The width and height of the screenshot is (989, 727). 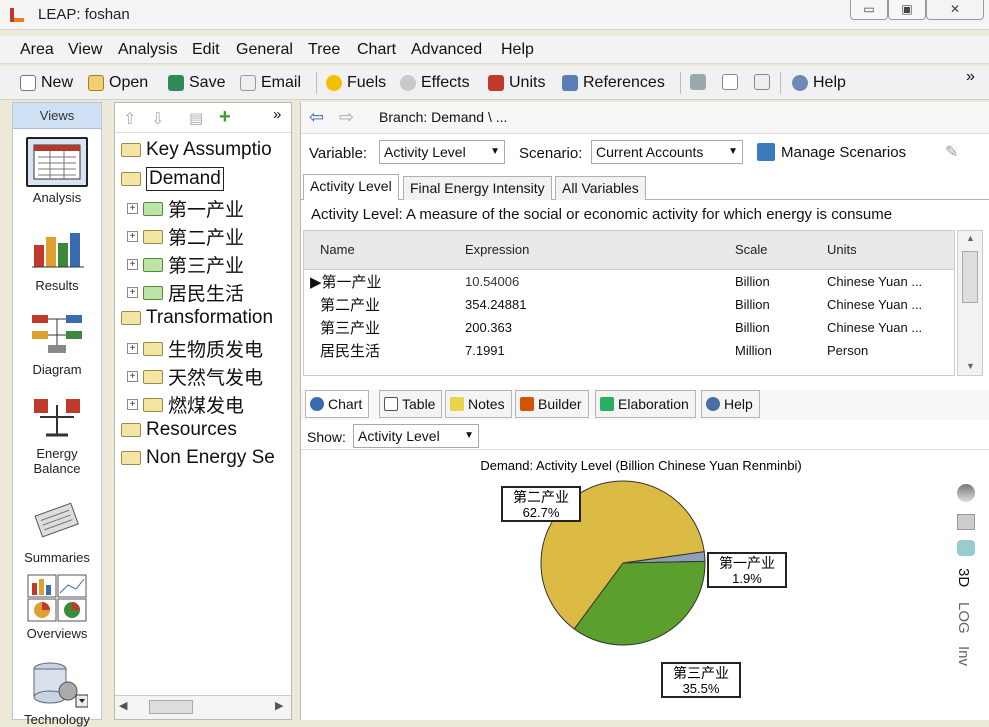 I want to click on units-button: Units, so click(x=516, y=83).